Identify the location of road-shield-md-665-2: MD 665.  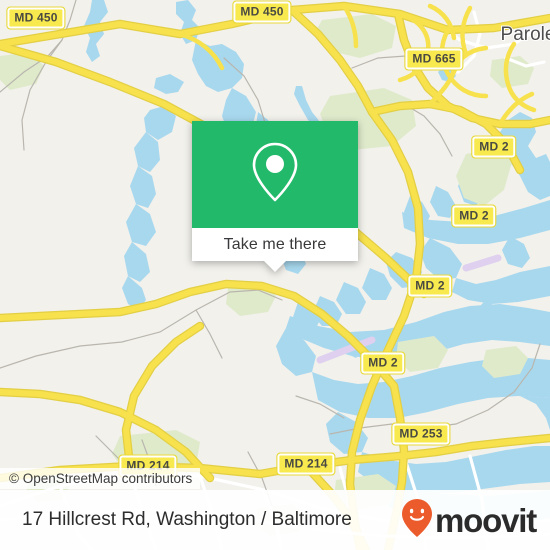
(434, 59).